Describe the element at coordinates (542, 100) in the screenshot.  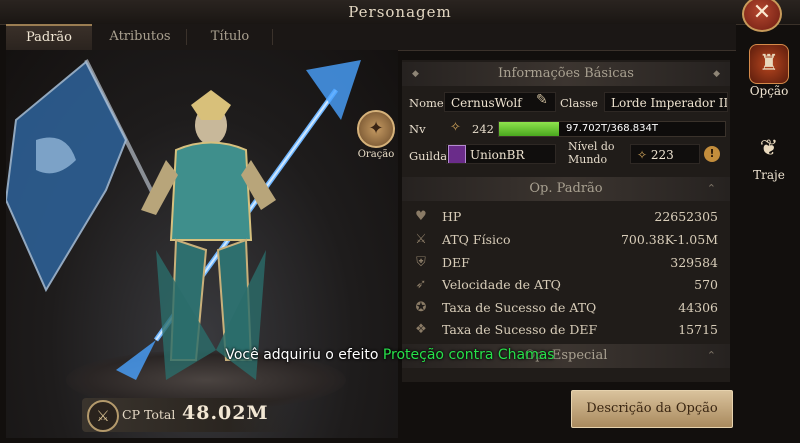
I see `edit-name-icon: ✎` at that location.